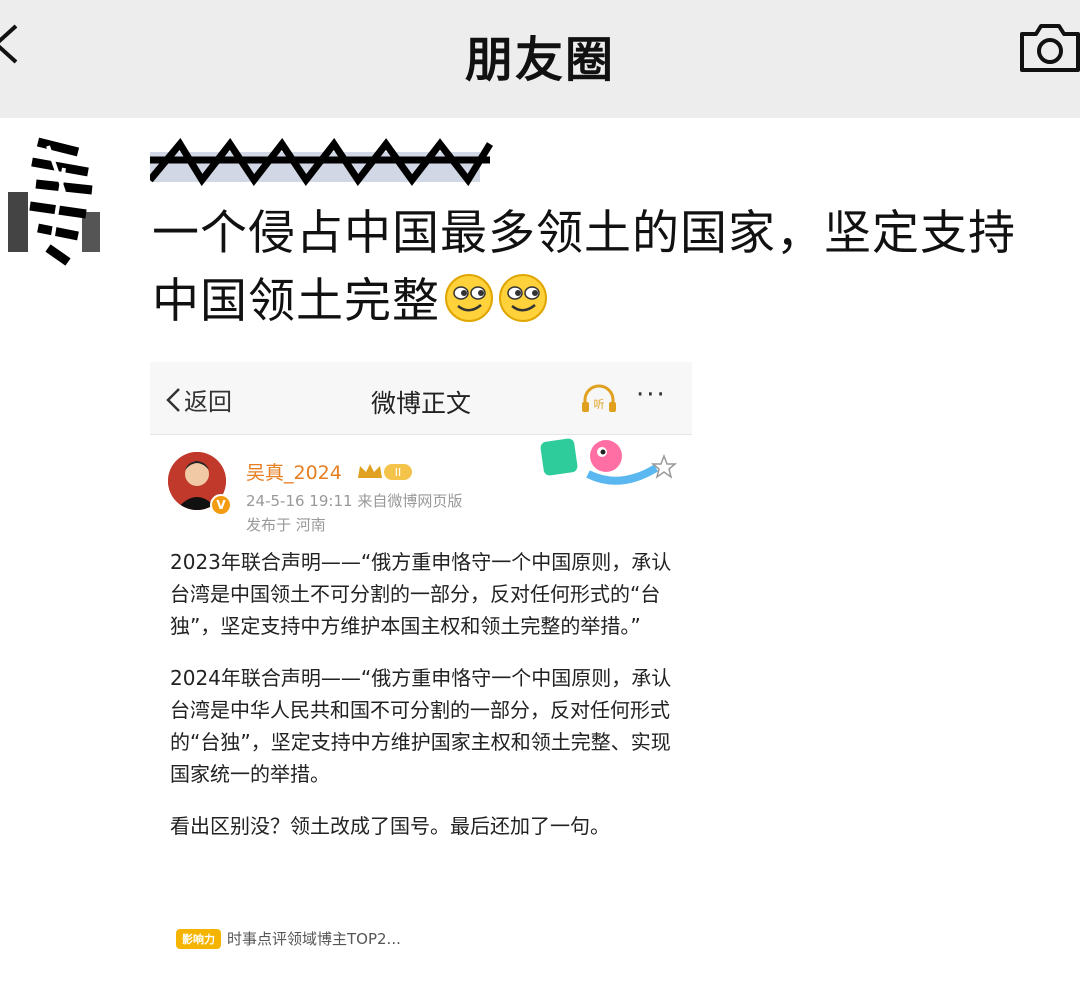 The image size is (1080, 982). What do you see at coordinates (610, 462) in the screenshot?
I see `decorative-sticker-icon` at bounding box center [610, 462].